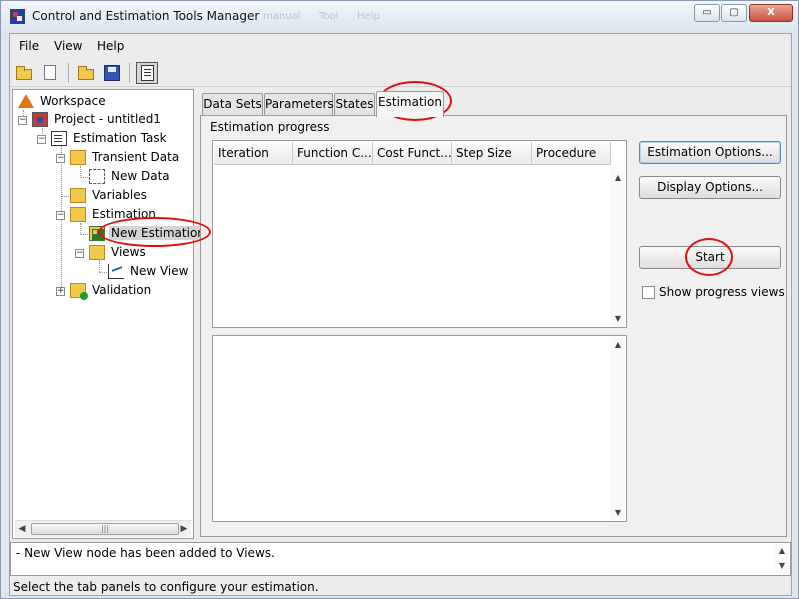 The image size is (799, 599). I want to click on tree-node-label: New View, so click(159, 271).